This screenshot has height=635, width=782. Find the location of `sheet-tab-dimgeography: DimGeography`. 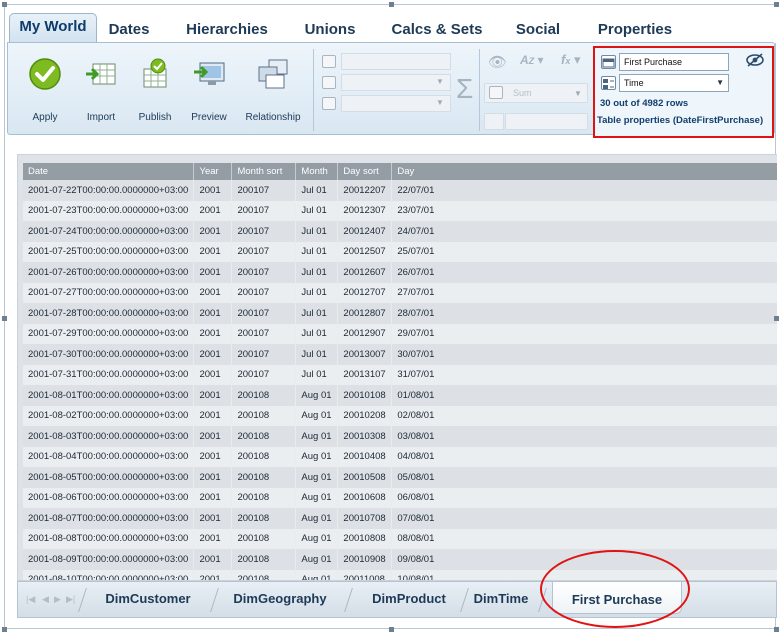

sheet-tab-dimgeography: DimGeography is located at coordinates (280, 599).